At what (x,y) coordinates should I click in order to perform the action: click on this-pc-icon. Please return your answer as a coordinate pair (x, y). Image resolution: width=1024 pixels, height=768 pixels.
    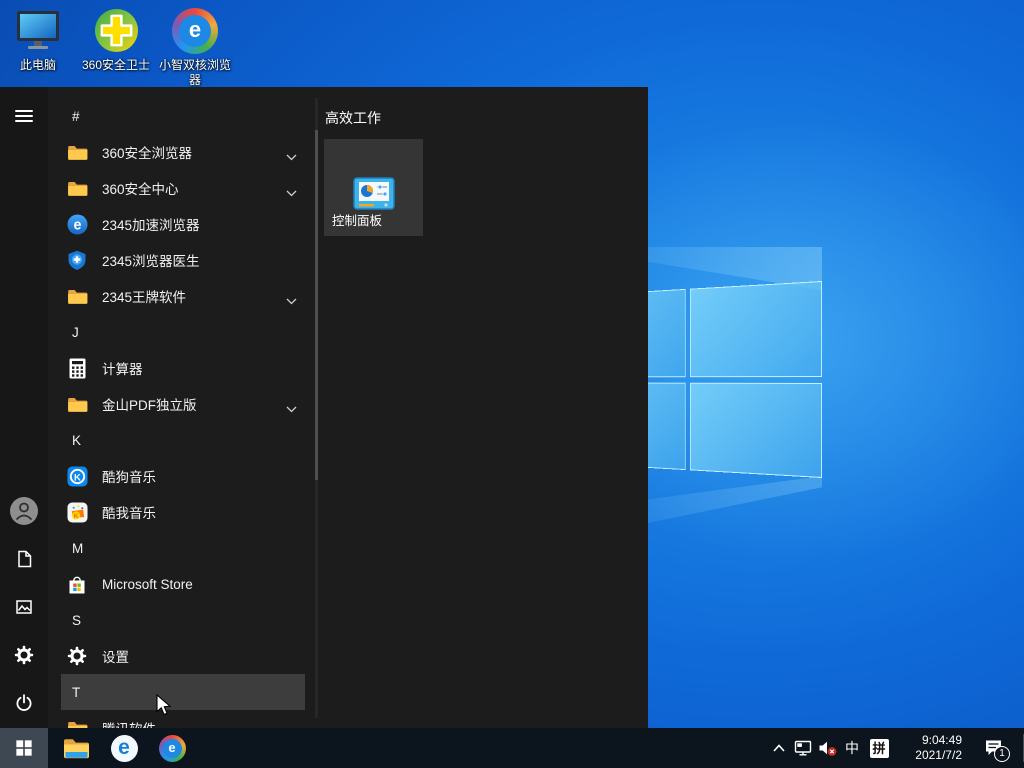
    Looking at the image, I should click on (38, 30).